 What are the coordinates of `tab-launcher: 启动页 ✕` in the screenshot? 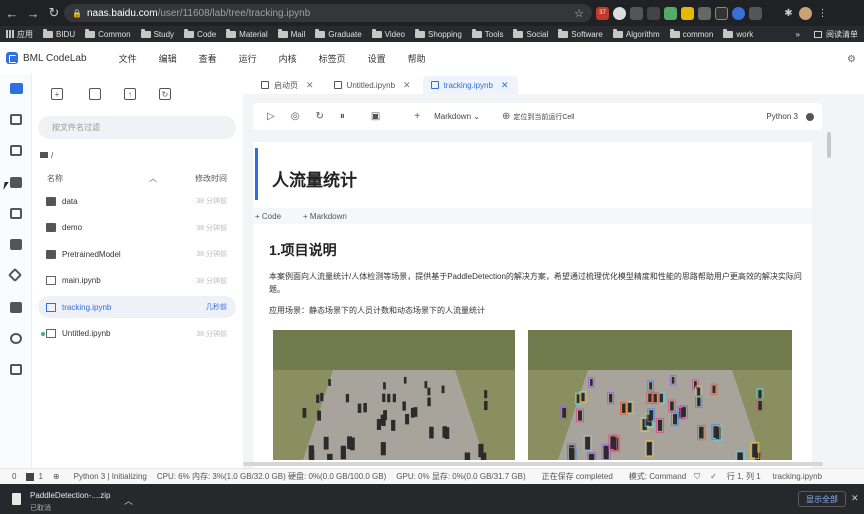 It's located at (288, 85).